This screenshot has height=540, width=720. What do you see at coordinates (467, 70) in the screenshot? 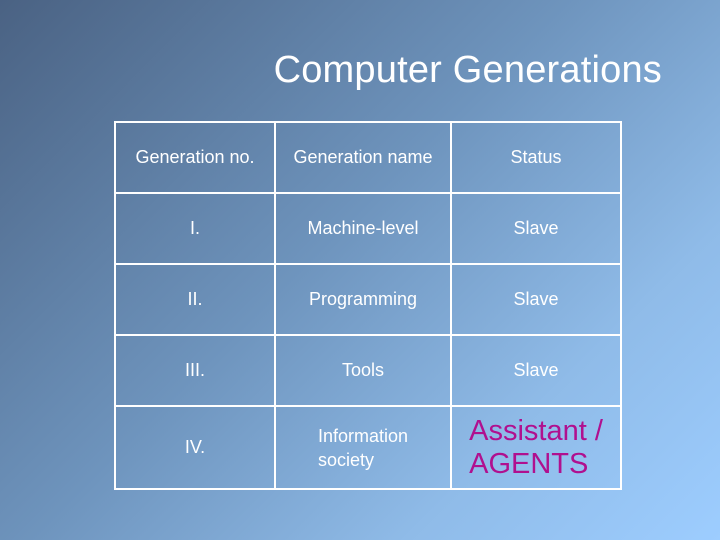
I see `slide-title: Computer Generations` at bounding box center [467, 70].